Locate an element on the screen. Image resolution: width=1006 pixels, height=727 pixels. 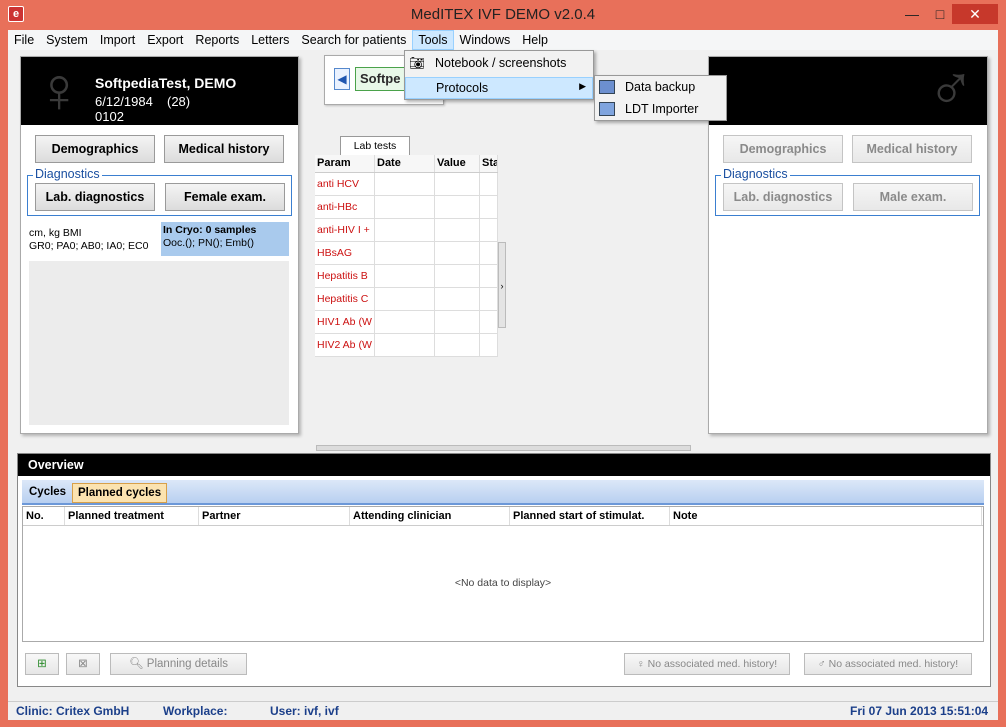
female-icon: ♀ is located at coordinates (640, 664).